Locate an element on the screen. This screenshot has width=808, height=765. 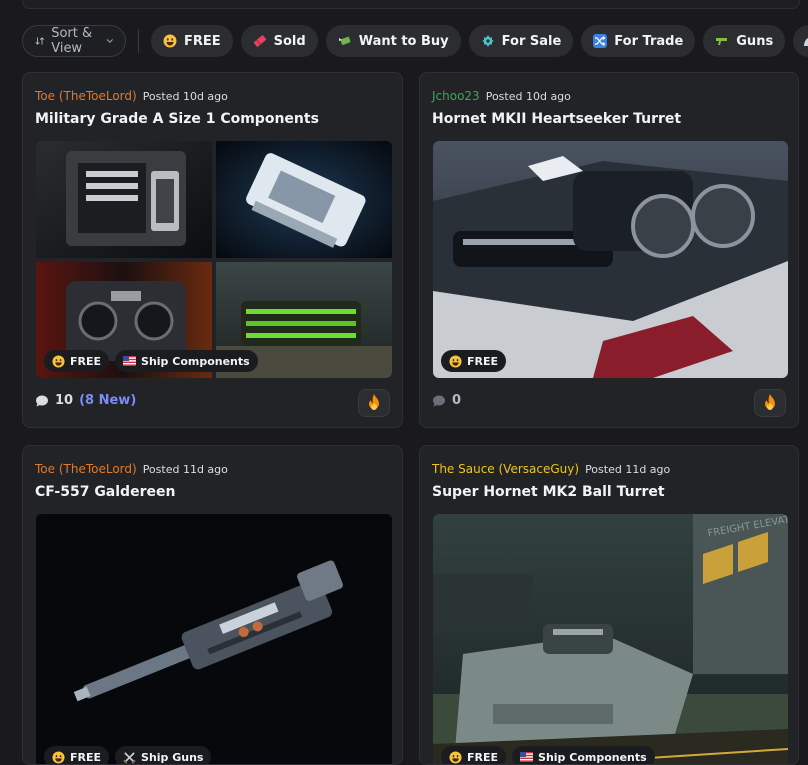
chip-for-sale: For Sale is located at coordinates (521, 41).